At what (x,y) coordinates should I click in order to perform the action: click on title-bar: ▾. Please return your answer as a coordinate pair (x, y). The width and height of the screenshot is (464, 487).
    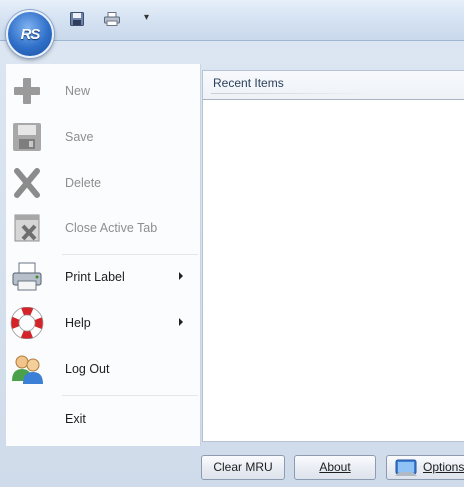
    Looking at the image, I should click on (232, 20).